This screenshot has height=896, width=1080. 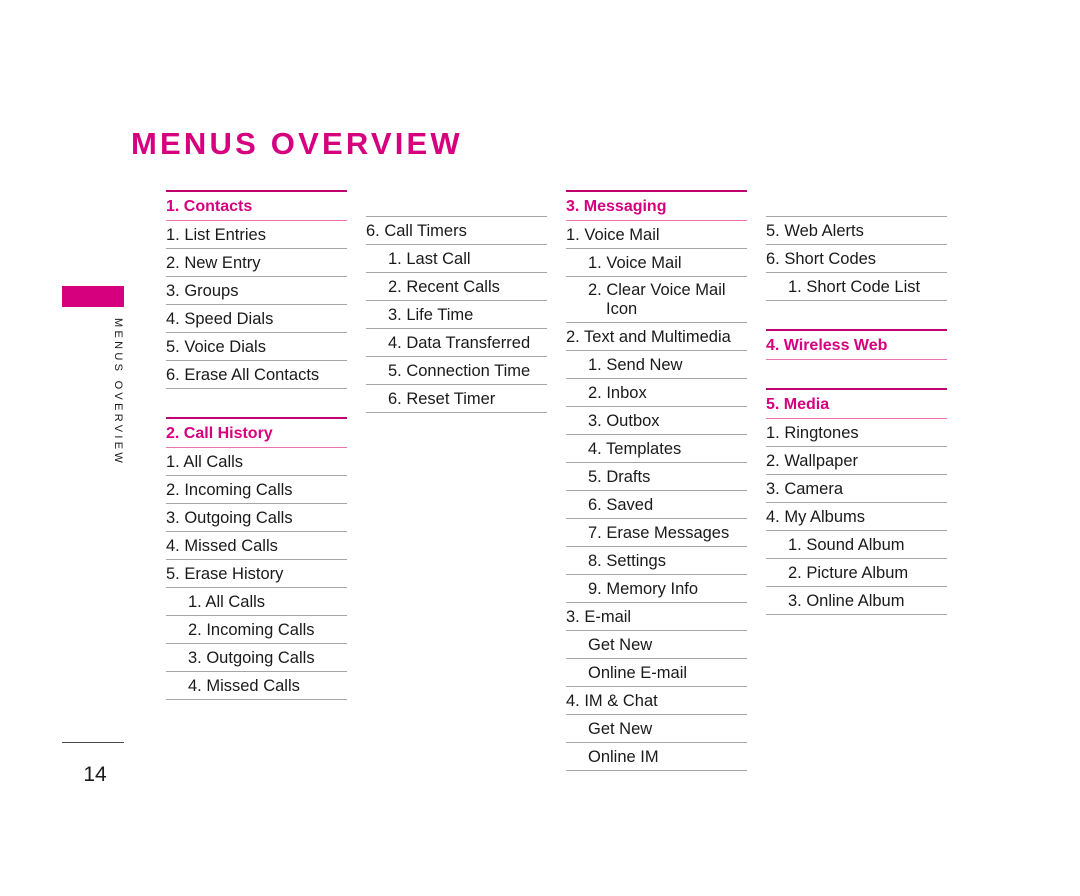 I want to click on menu-subitem: 4. Data Transferred, so click(x=456, y=343).